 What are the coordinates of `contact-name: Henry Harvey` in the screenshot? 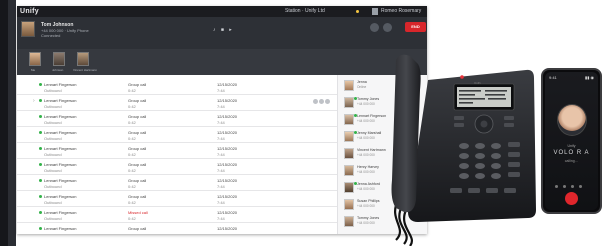 It's located at (368, 167).